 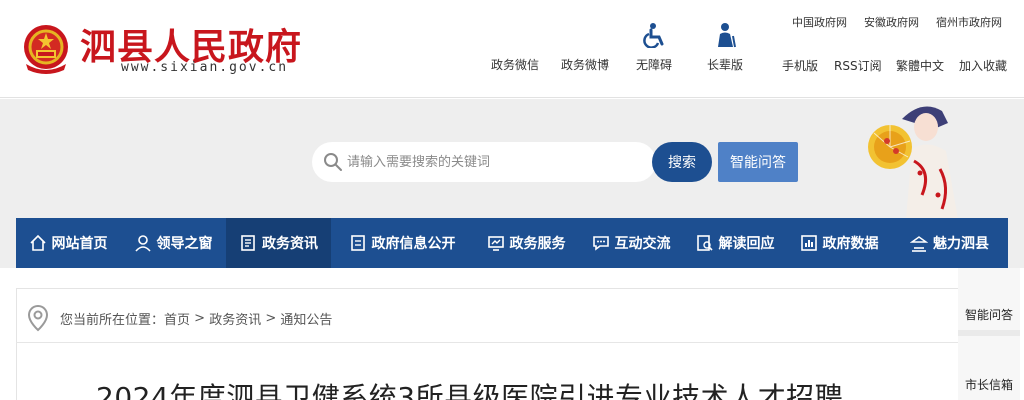 What do you see at coordinates (808, 243) in the screenshot?
I see `chart-icon` at bounding box center [808, 243].